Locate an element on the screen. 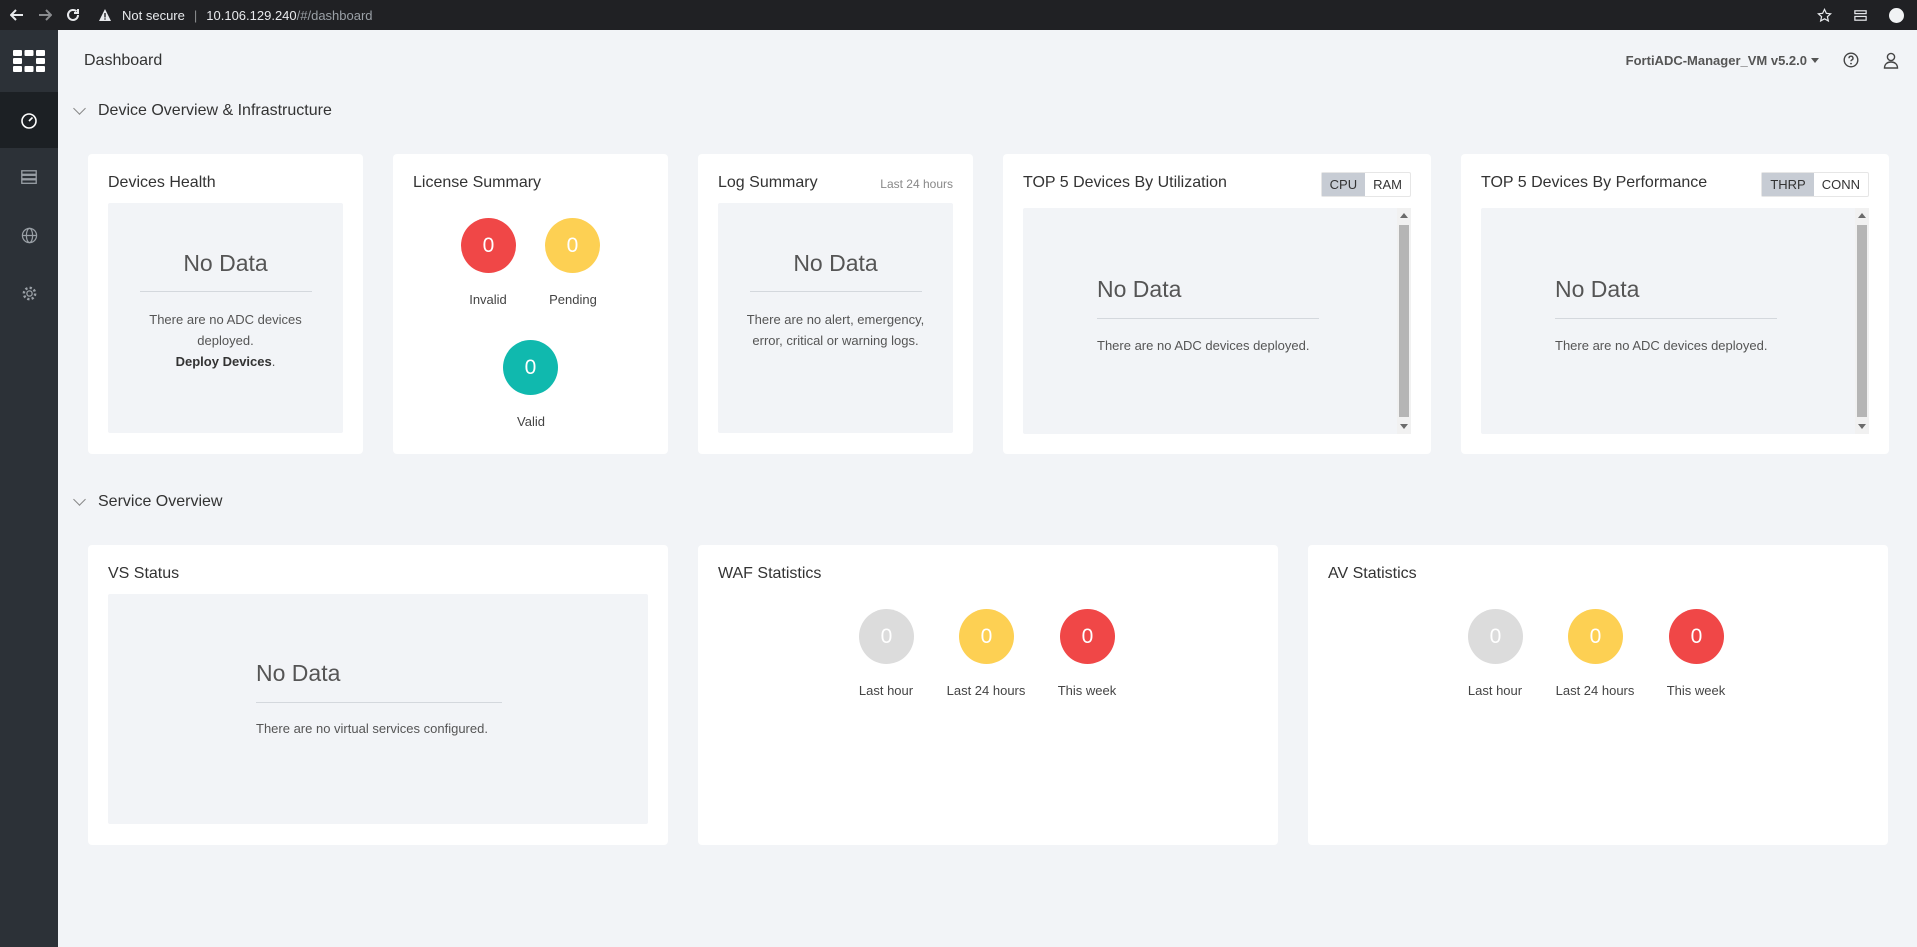  pending-count-circle: 0 is located at coordinates (572, 245).